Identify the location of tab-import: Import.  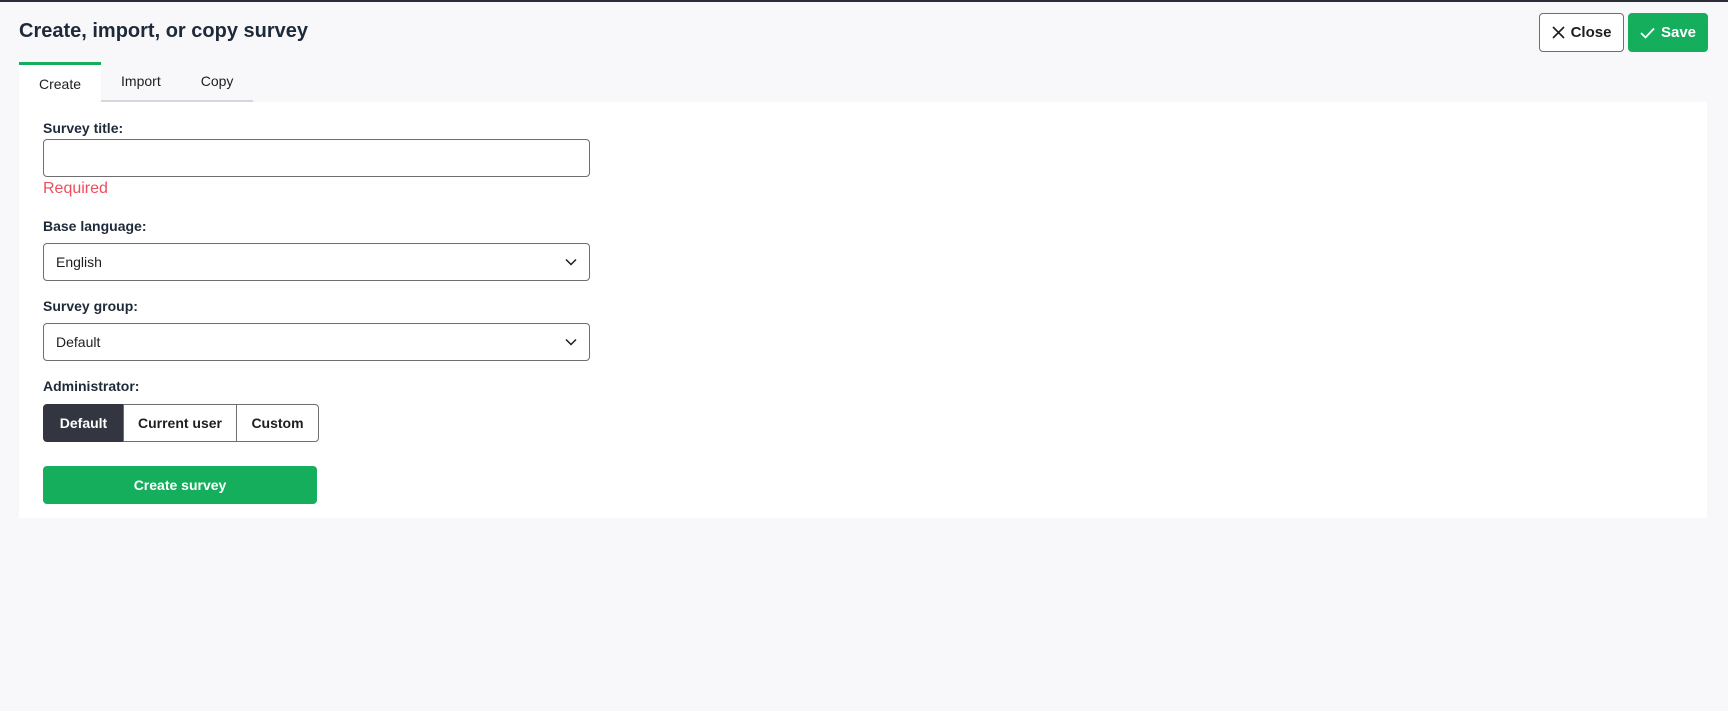
(141, 82).